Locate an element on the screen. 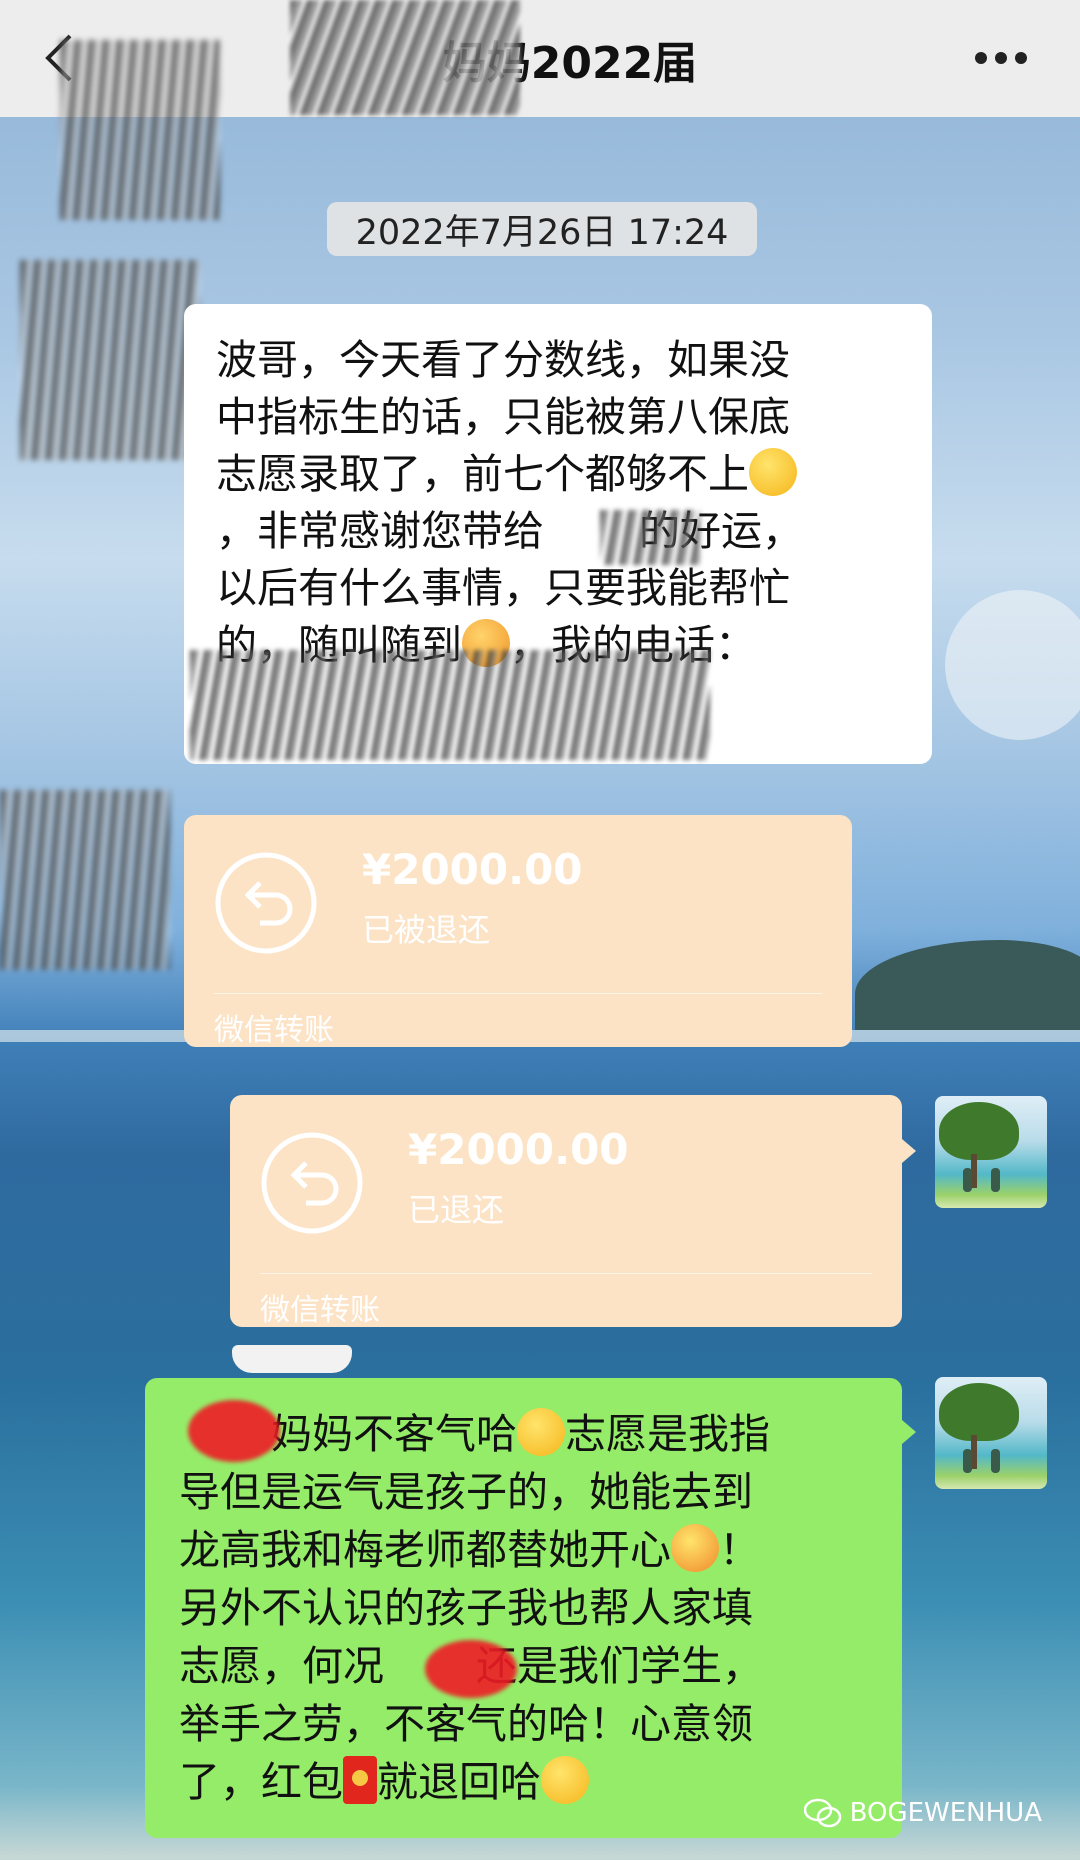 This screenshot has width=1080, height=1860. transfer-status: 已被退还 is located at coordinates (426, 930).